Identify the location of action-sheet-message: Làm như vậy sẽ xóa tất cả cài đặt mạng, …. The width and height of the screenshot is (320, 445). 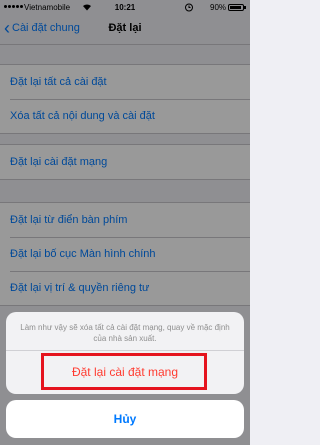
(125, 333).